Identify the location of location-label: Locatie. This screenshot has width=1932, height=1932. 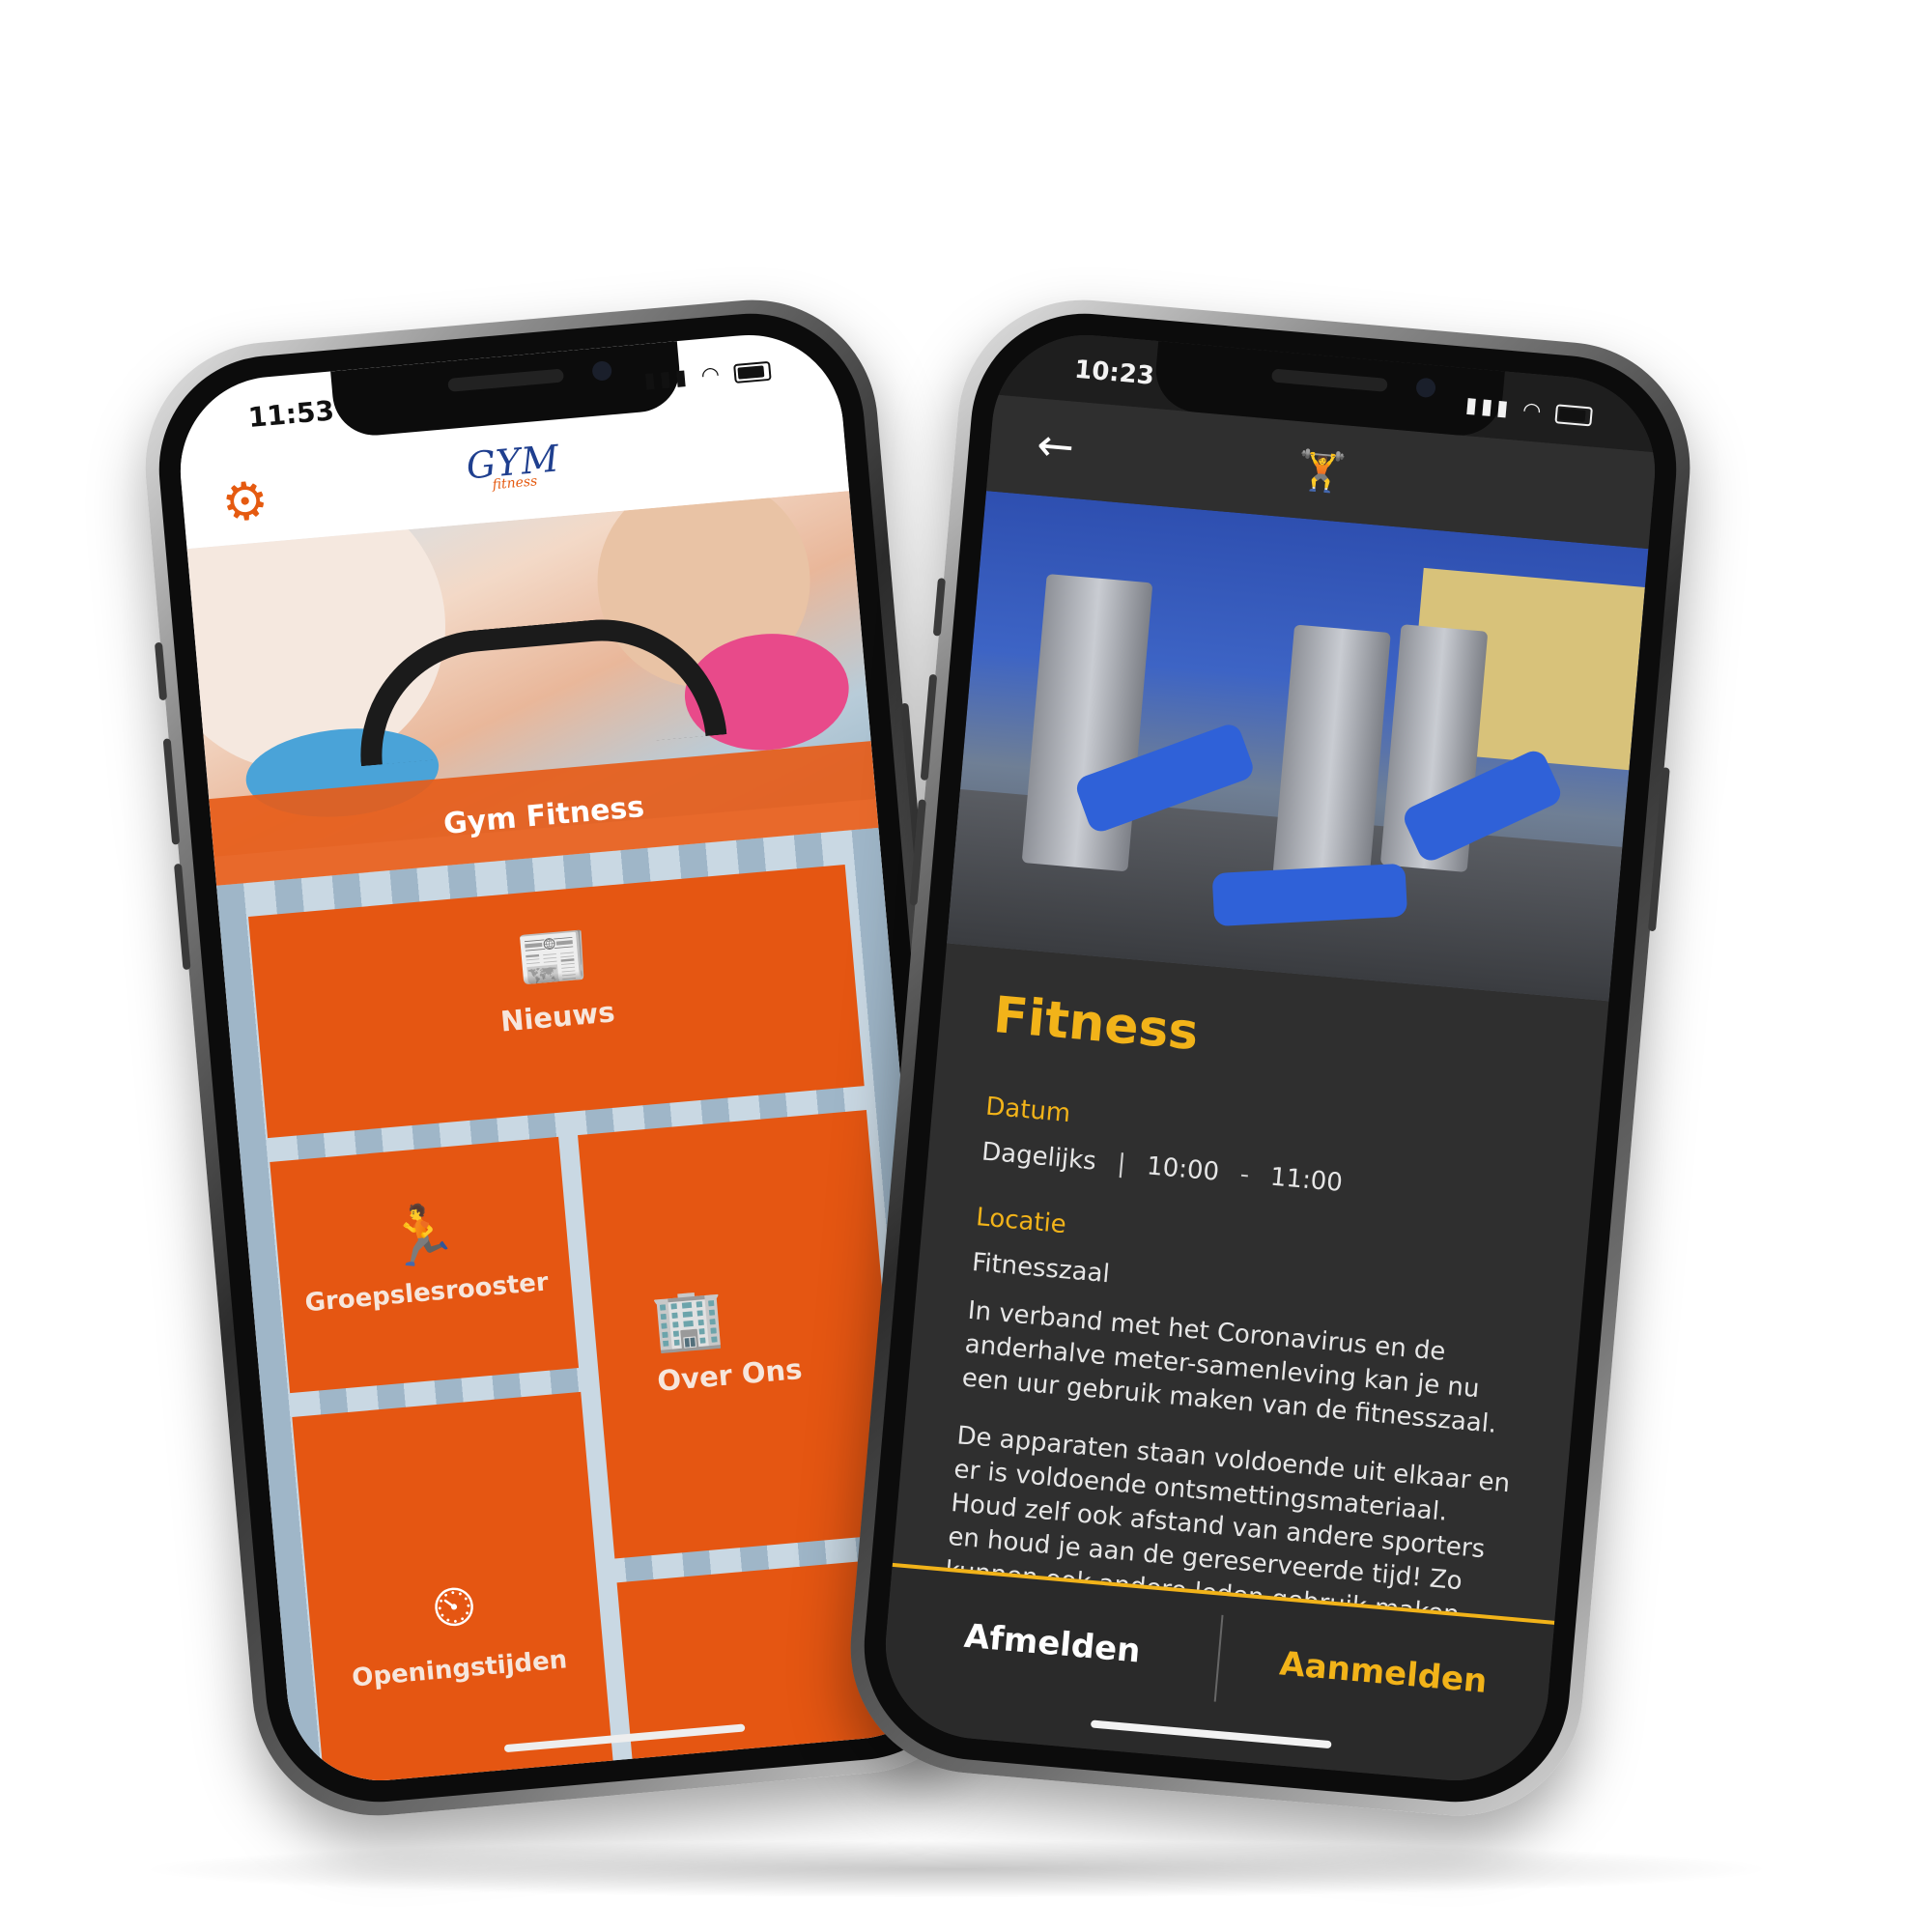
(1021, 1221).